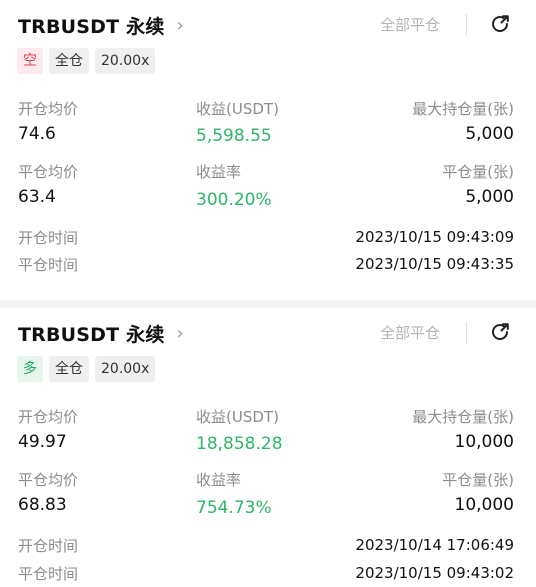 The width and height of the screenshot is (536, 587). What do you see at coordinates (37, 197) in the screenshot?
I see `close-avg-value: 63.4` at bounding box center [37, 197].